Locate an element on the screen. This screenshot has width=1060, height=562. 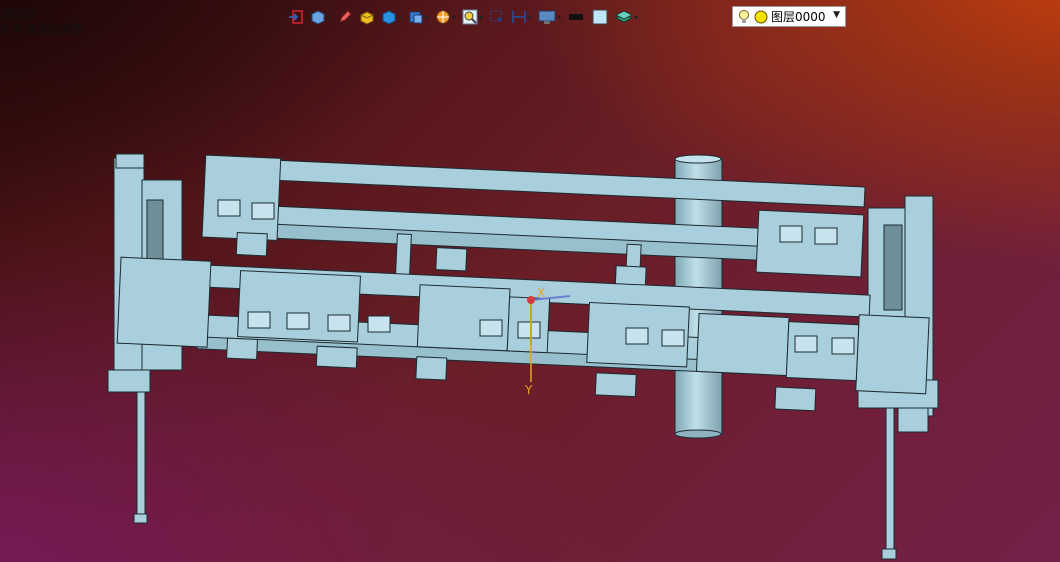
dimension-icon is located at coordinates (519, 17).